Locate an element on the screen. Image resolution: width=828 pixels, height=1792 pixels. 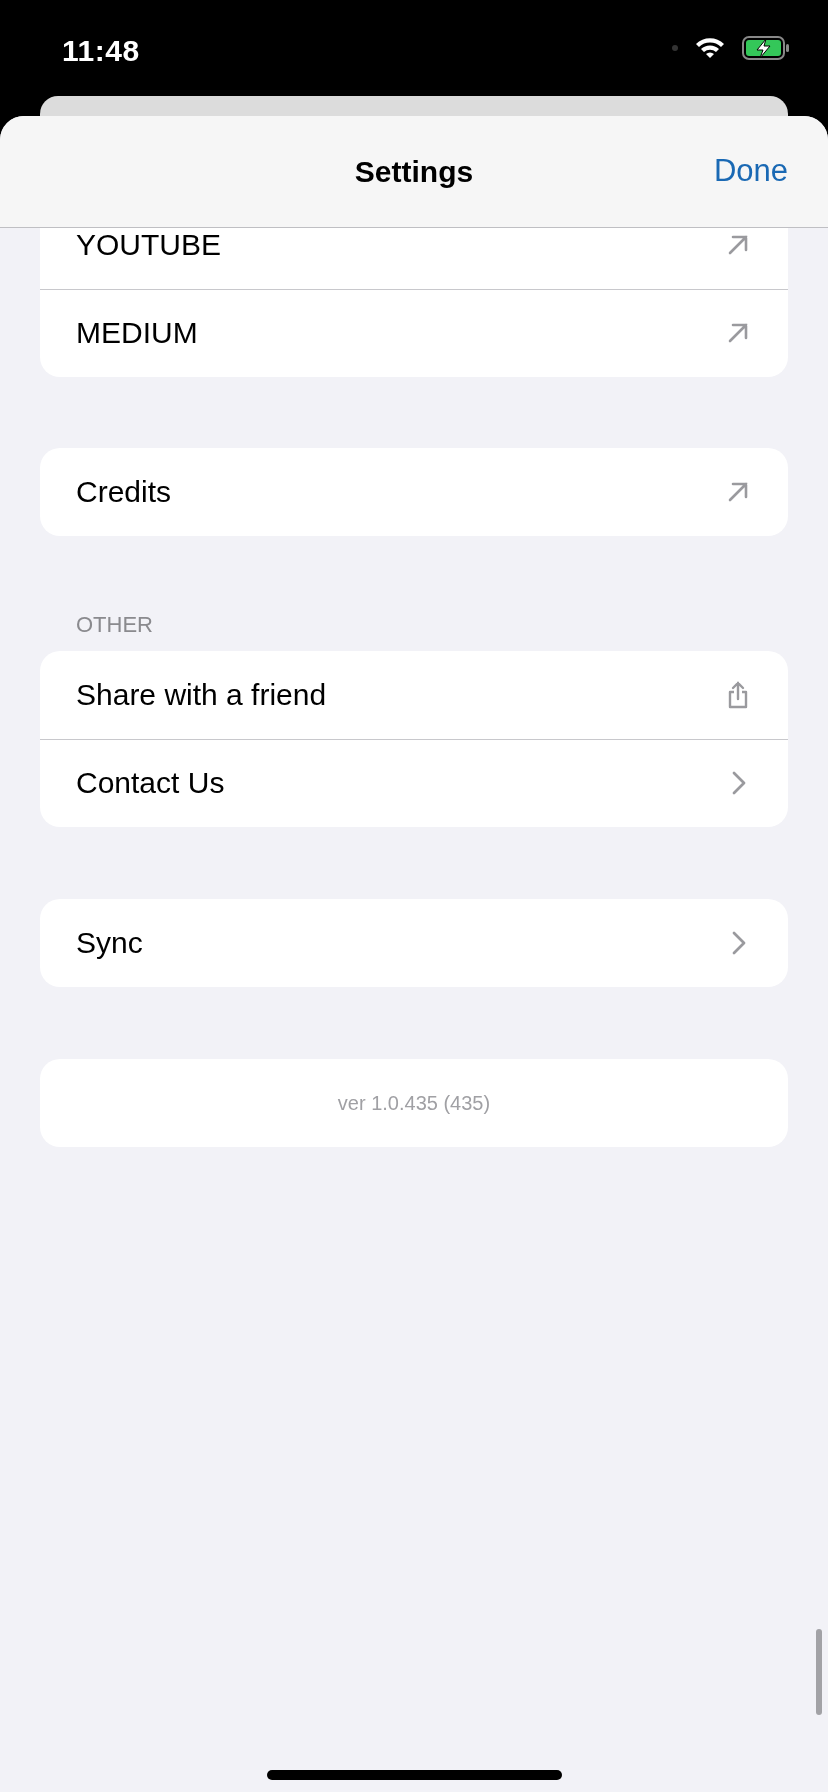
row-label: MEDIUM is located at coordinates (137, 333).